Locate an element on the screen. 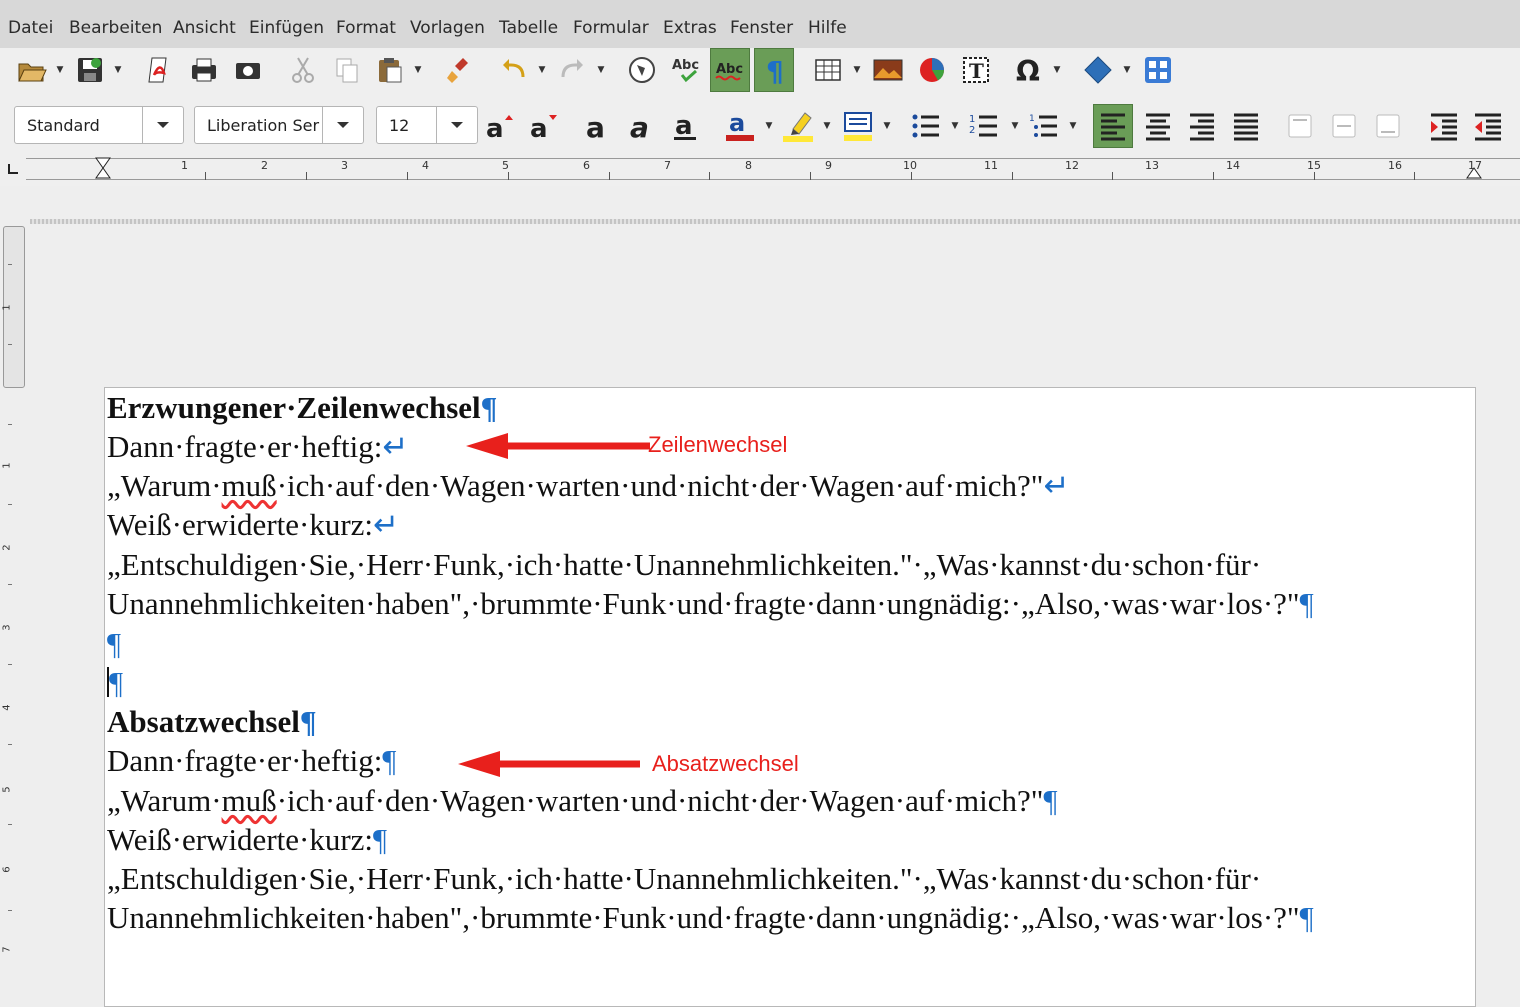  menu-vorlagen: Vorlagen is located at coordinates (447, 28).